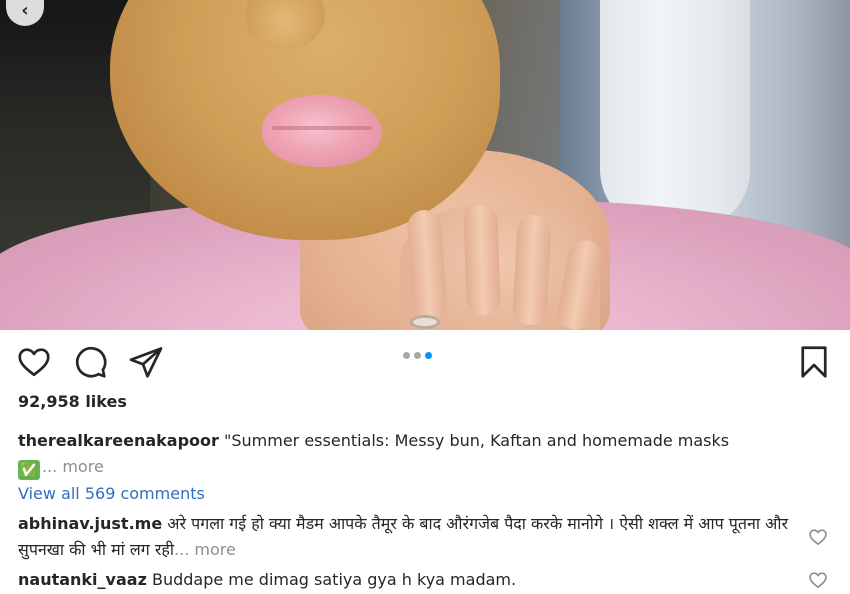  I want to click on image-cloth, so click(675, 115).